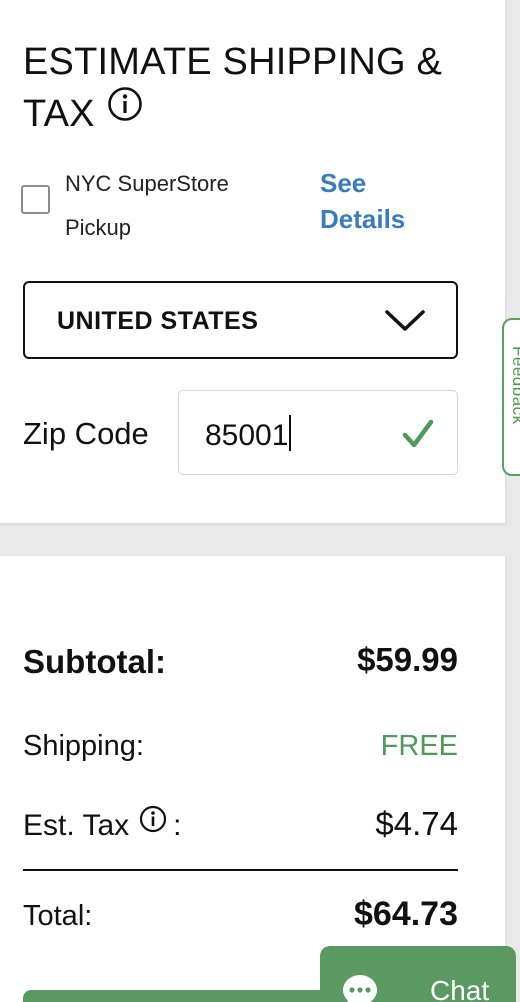 The height and width of the screenshot is (1002, 520). I want to click on est-tax-label: Est. Tax :, so click(102, 825).